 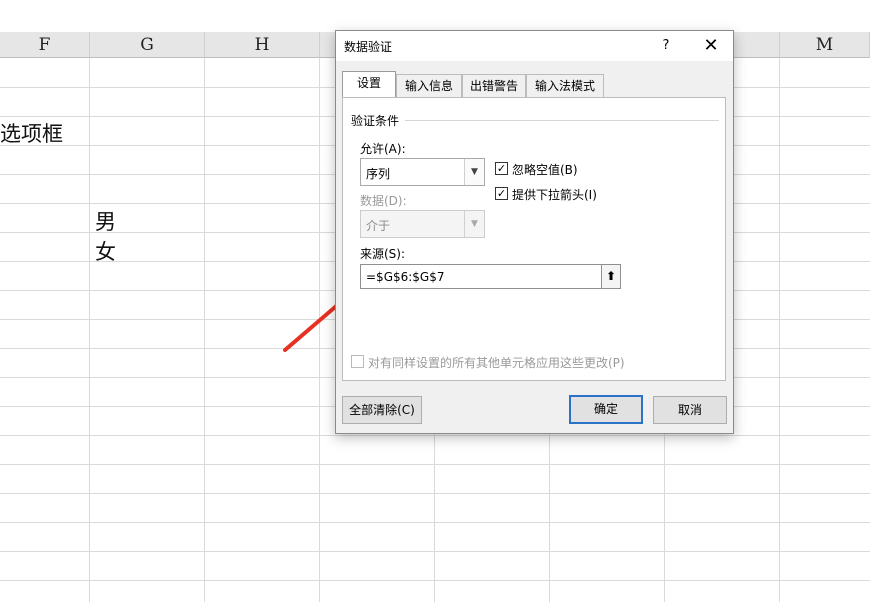 I want to click on data-select-value: 介于, so click(x=378, y=226).